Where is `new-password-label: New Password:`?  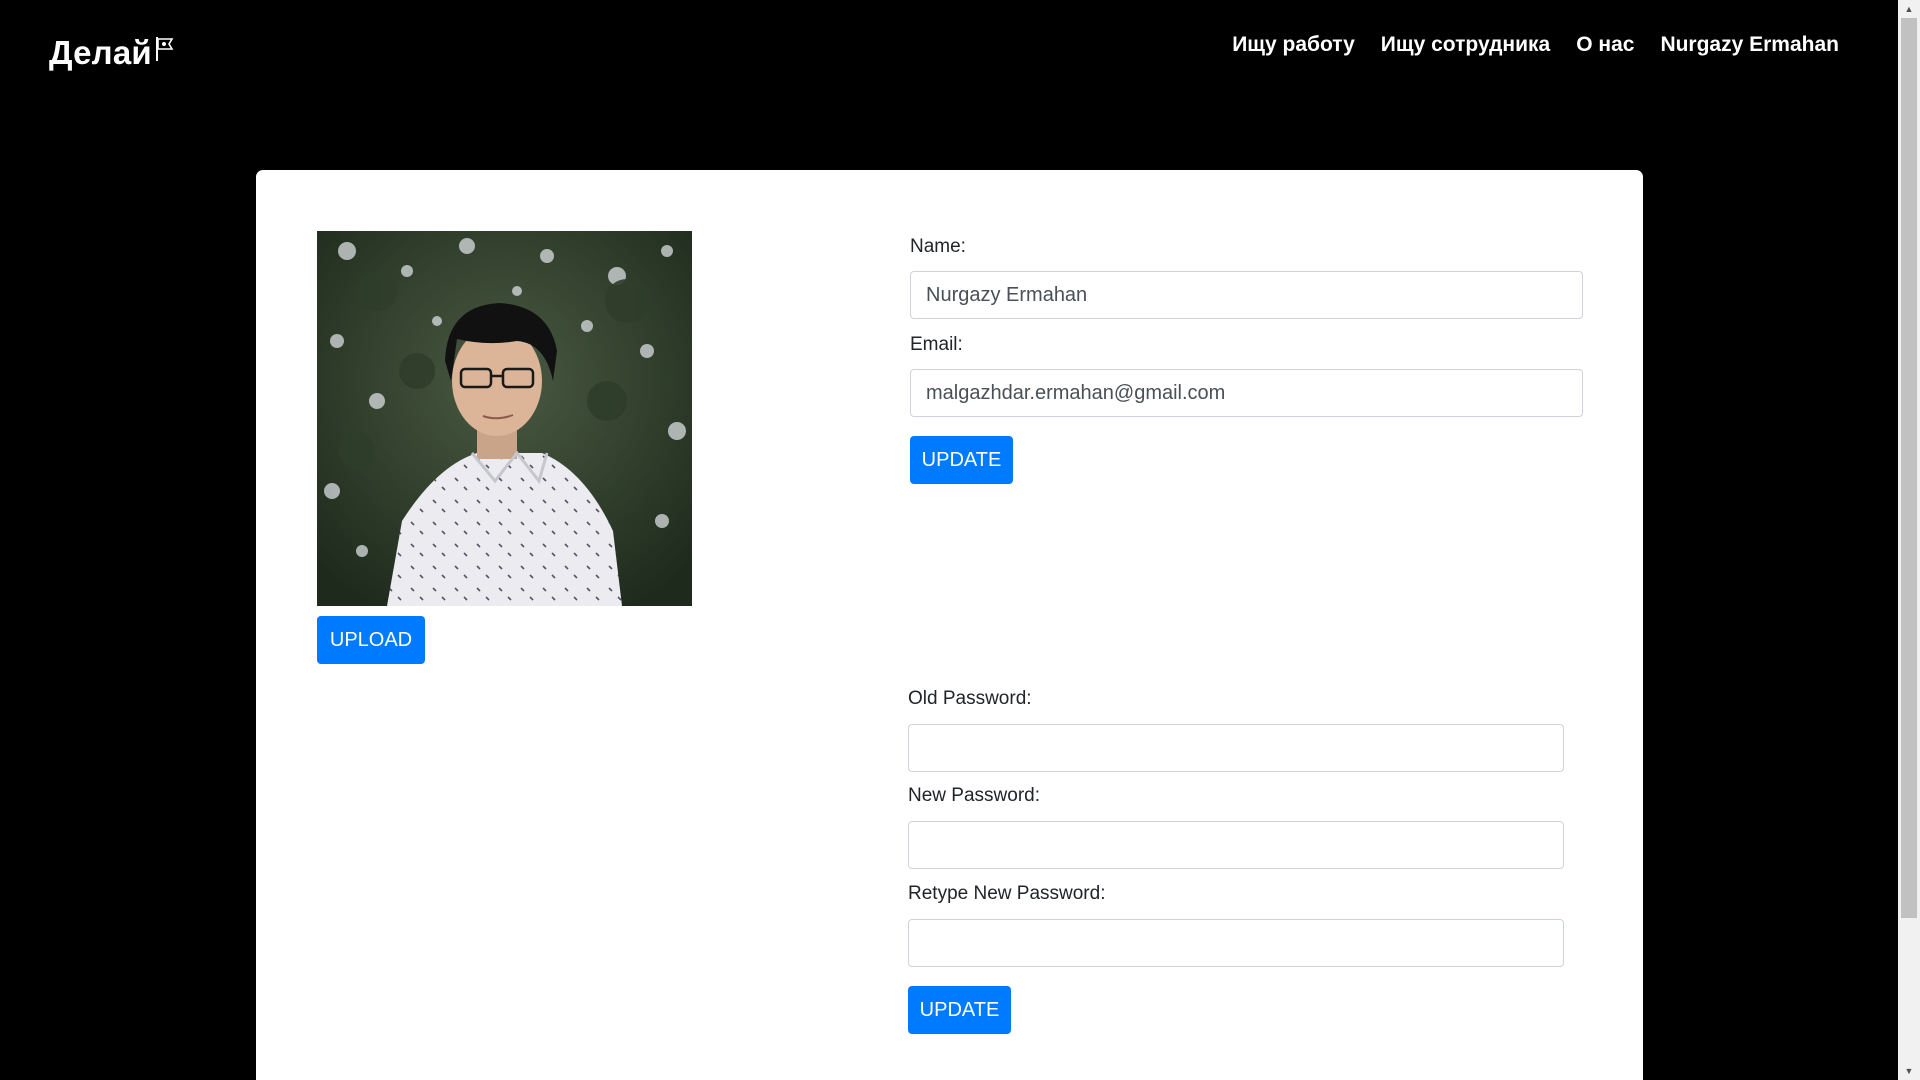
new-password-label: New Password: is located at coordinates (974, 795).